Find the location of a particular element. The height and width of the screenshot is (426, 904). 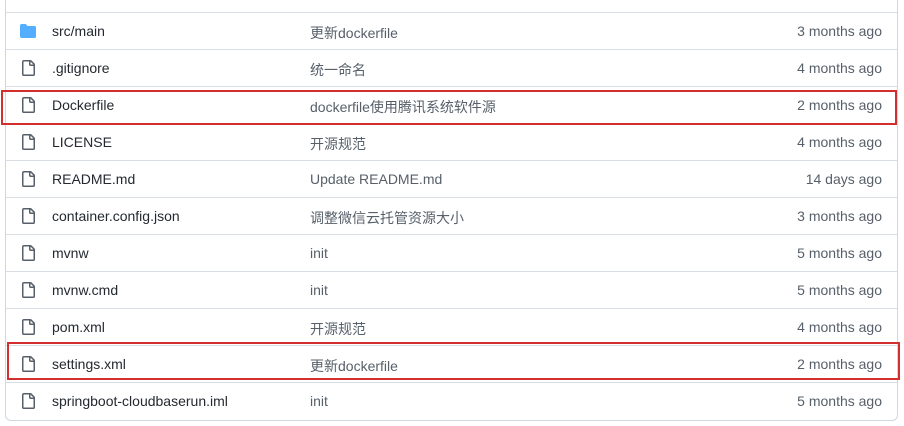

file-name-link: Dockerfile is located at coordinates (83, 105).